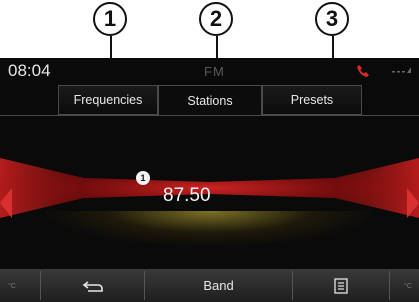 The image size is (419, 302). I want to click on signal-icon, so click(401, 70).